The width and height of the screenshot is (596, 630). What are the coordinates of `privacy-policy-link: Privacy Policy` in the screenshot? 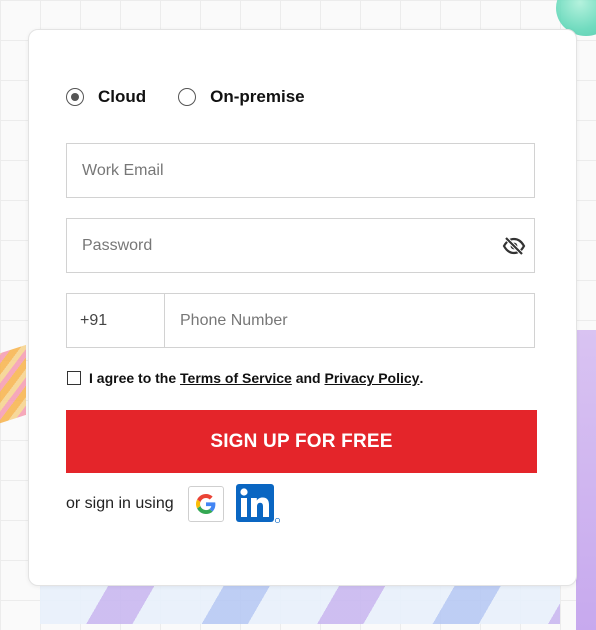 It's located at (372, 378).